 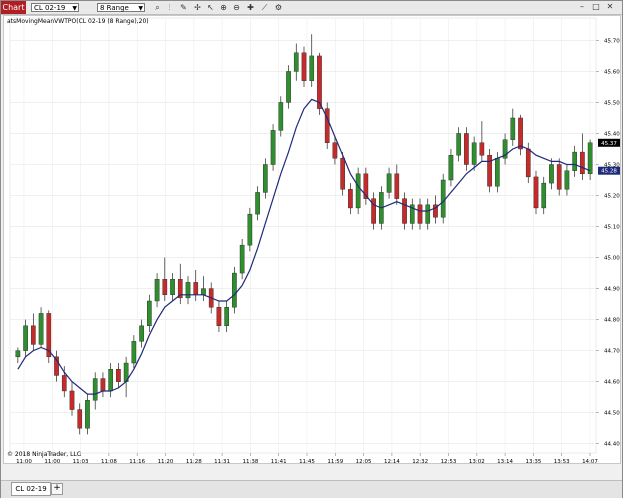 I want to click on bar-type-selector: 8 Range ▼, so click(x=121, y=7).